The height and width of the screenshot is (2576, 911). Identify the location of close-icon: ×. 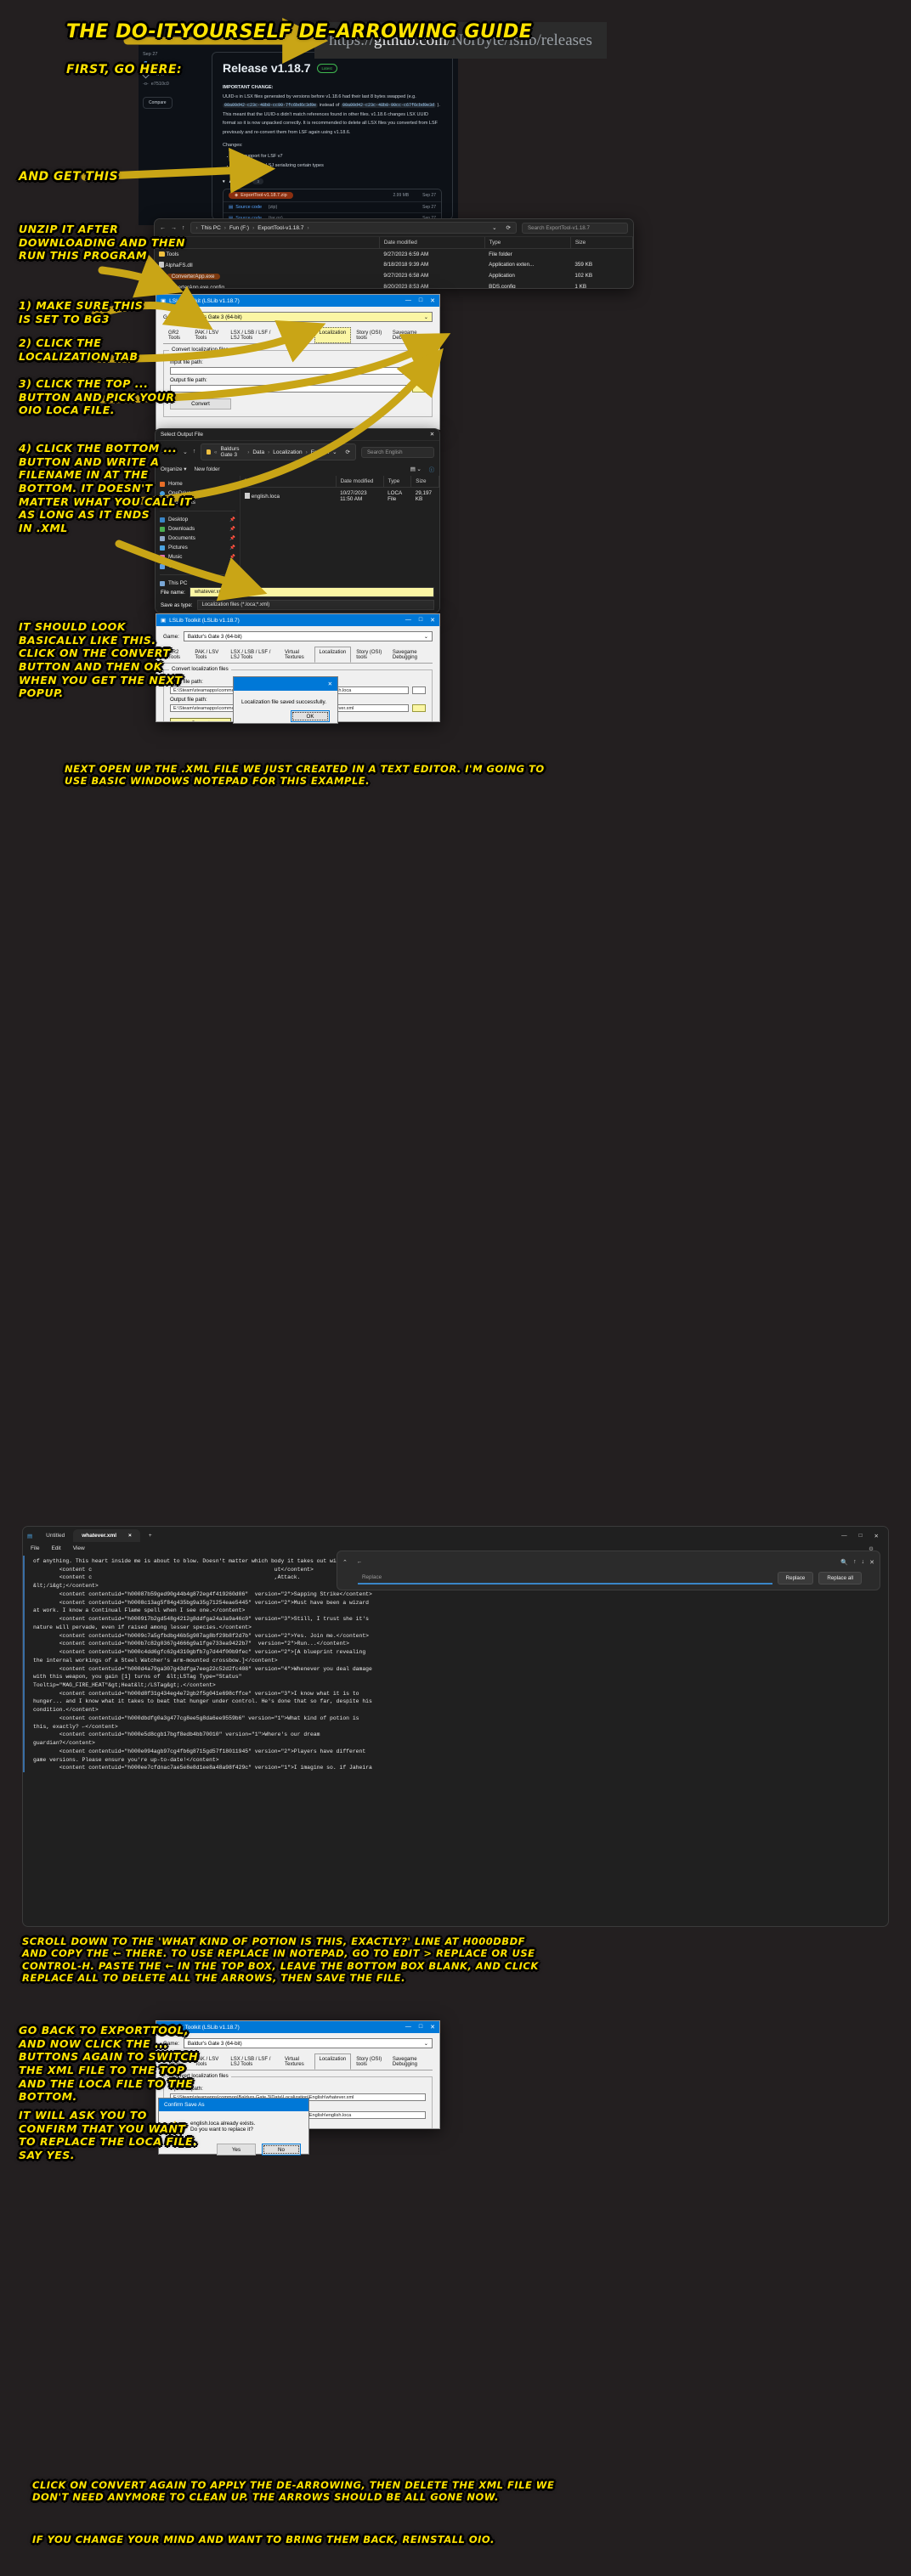
(130, 1536).